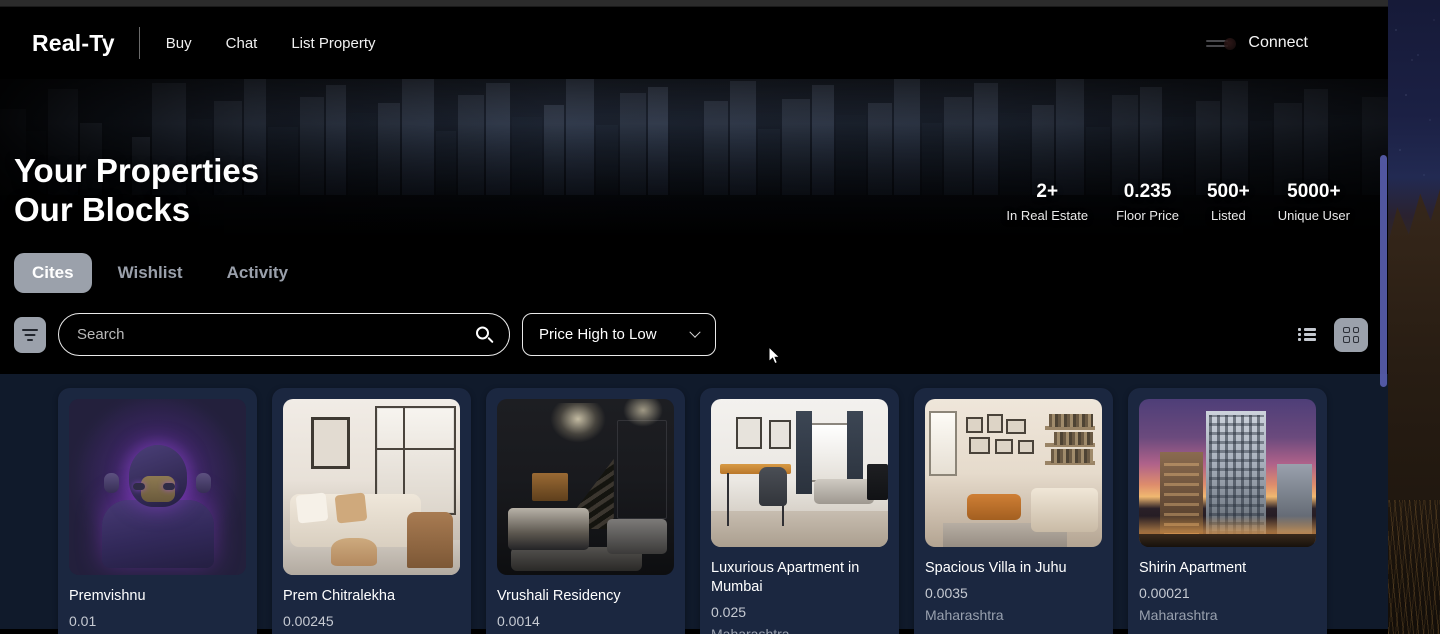 The image size is (1440, 634). Describe the element at coordinates (150, 273) in the screenshot. I see `tab-wishlist: Wishlist` at that location.